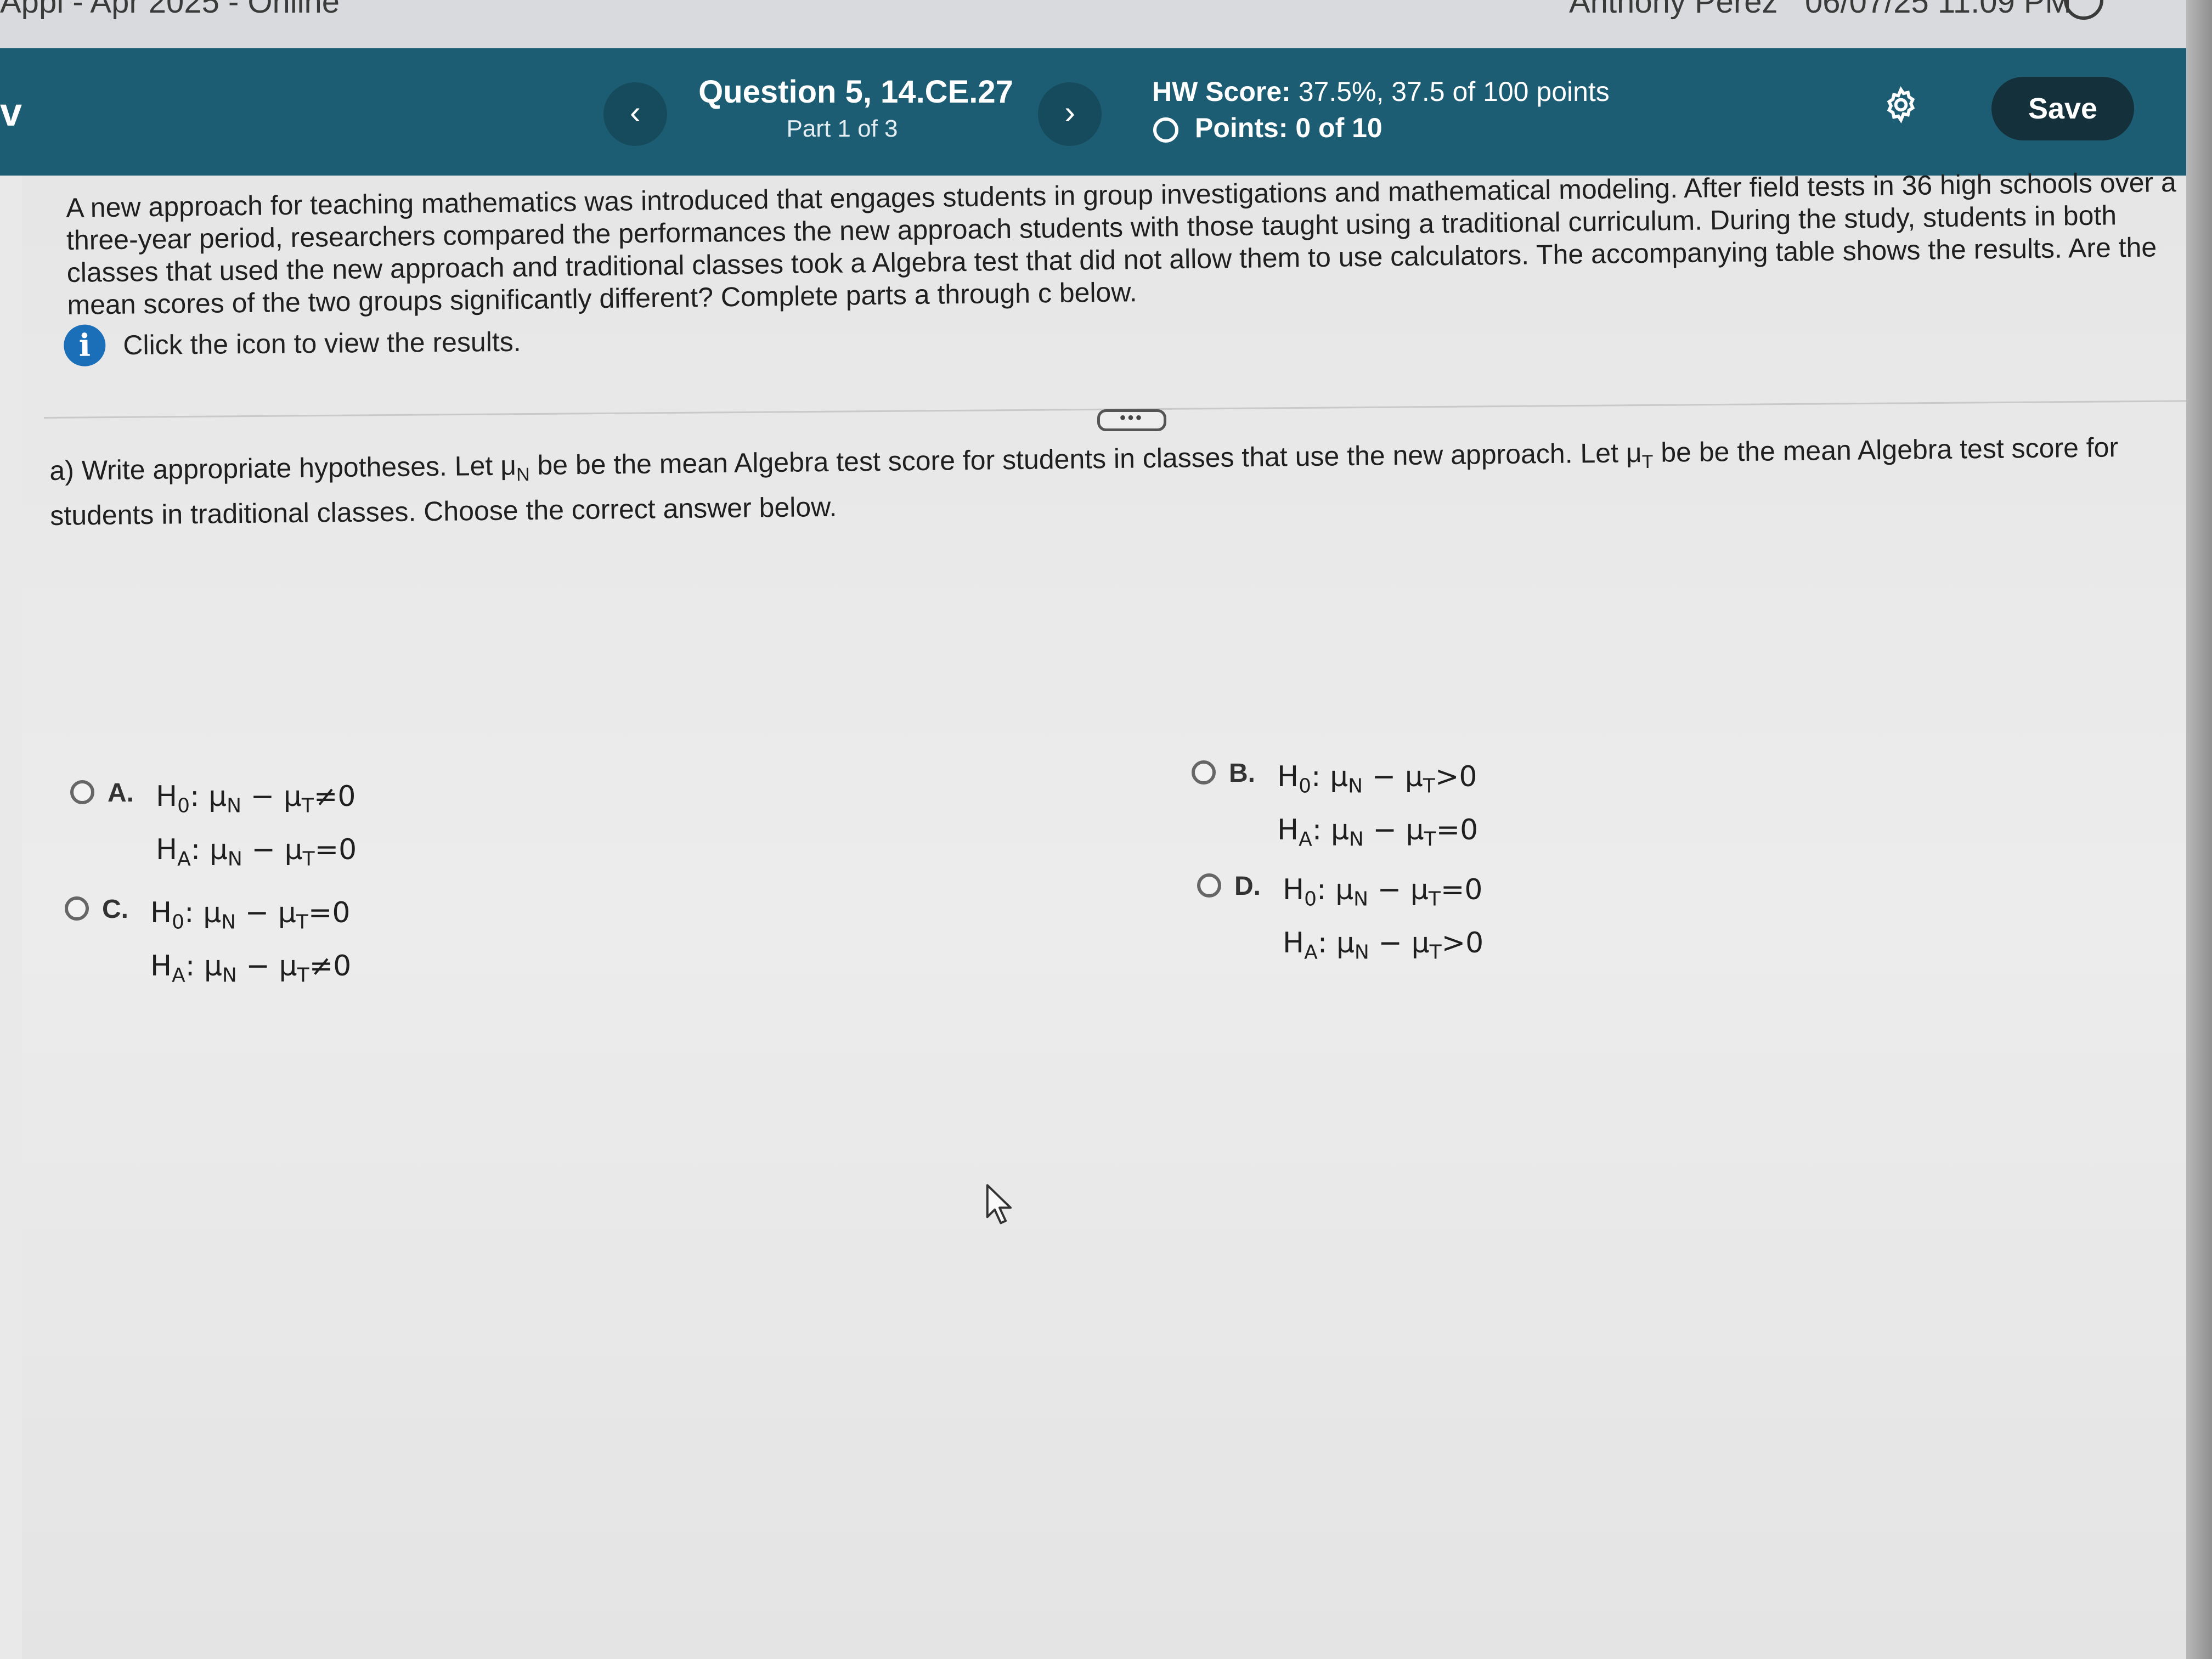 This screenshot has height=1659, width=2212. I want to click on previous-question-button: ‹, so click(635, 114).